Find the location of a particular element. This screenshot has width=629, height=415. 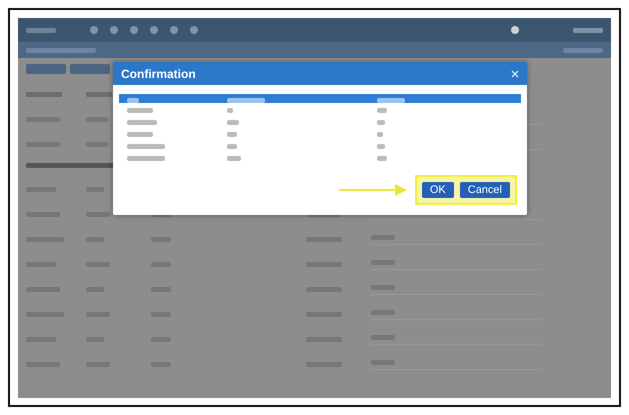

close-icon is located at coordinates (515, 74).